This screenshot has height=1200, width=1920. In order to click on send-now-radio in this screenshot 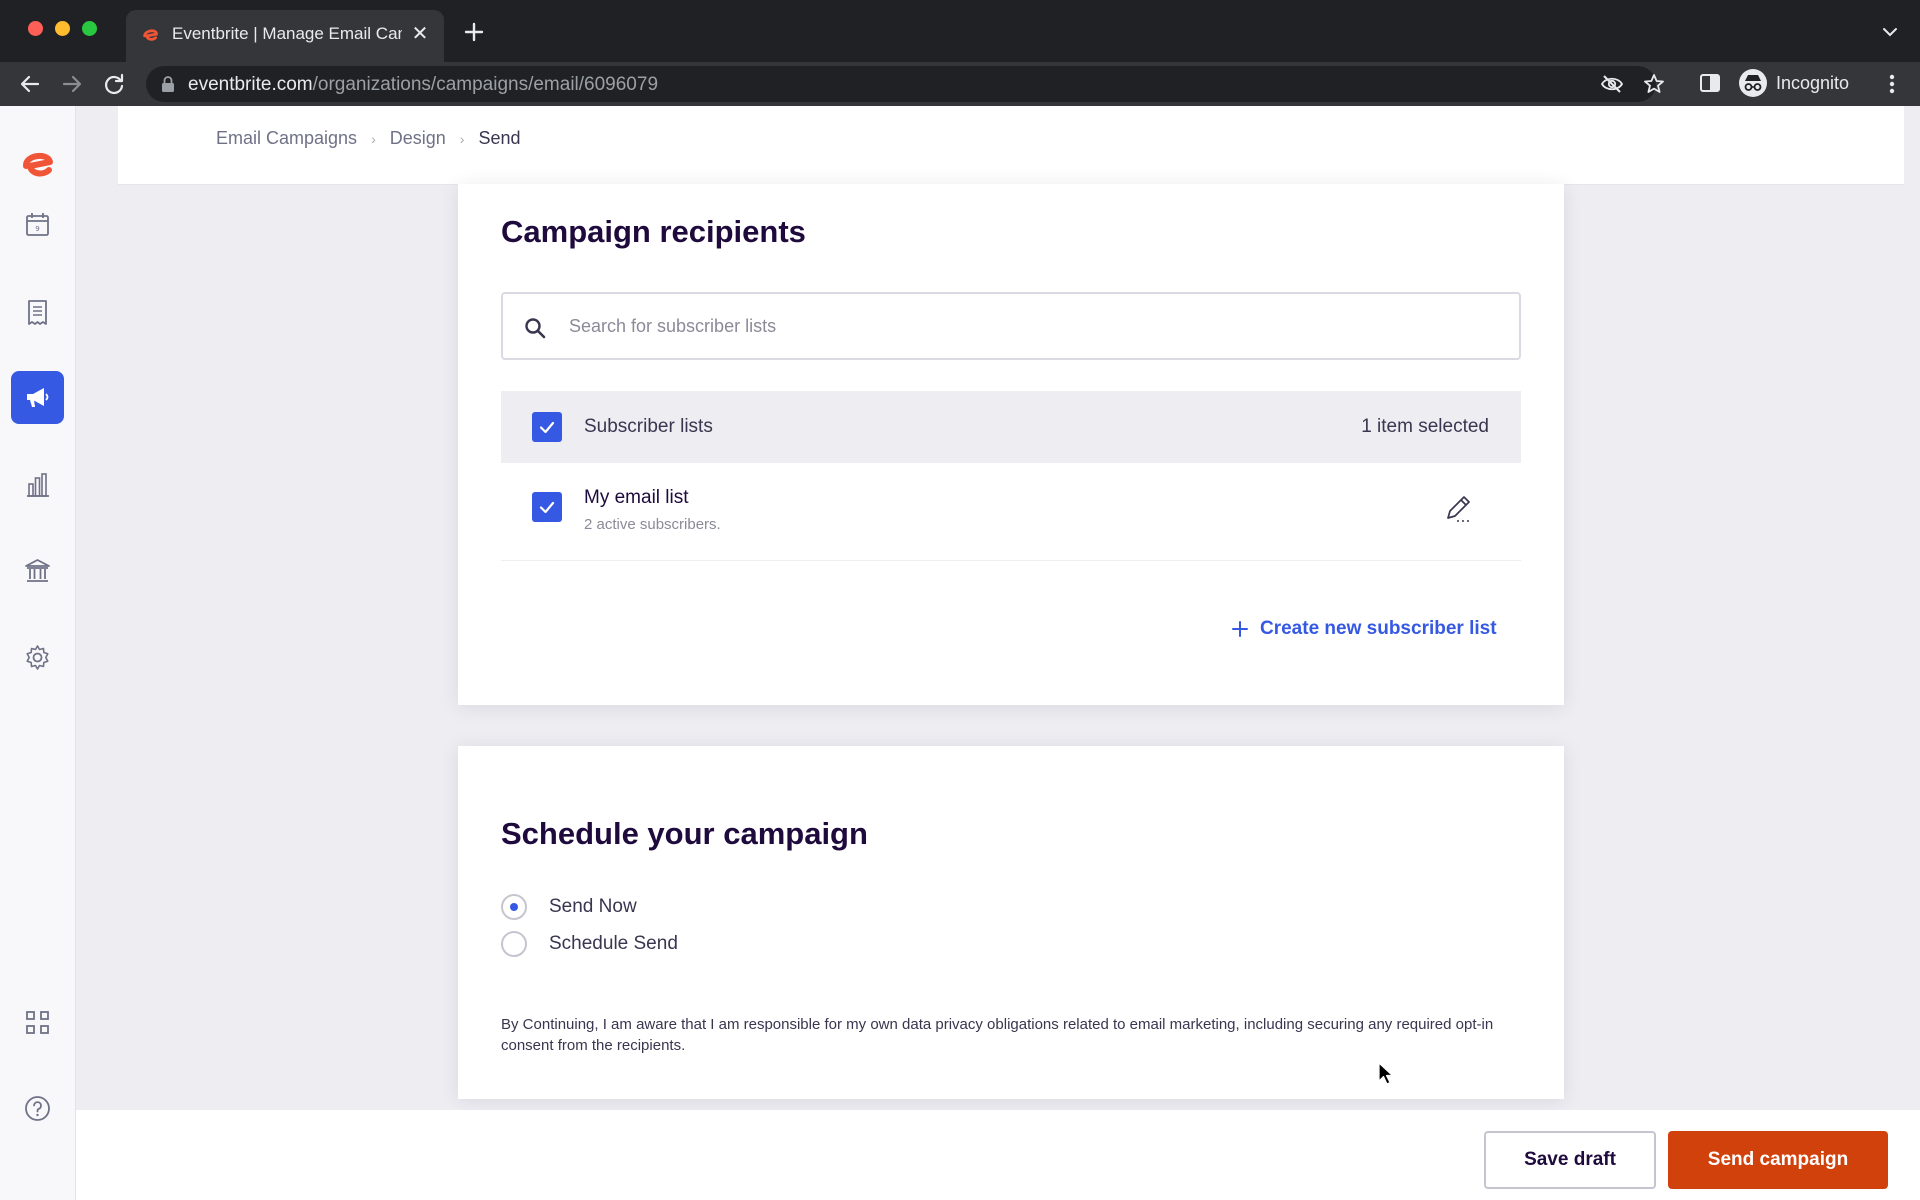, I will do `click(514, 907)`.